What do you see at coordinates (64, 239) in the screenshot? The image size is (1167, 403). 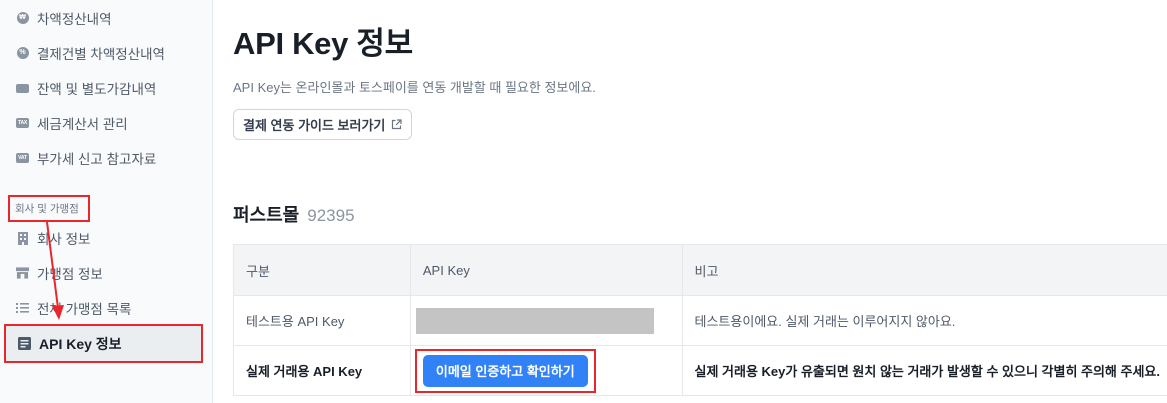 I see `sidebar-item-label: 회사 정보` at bounding box center [64, 239].